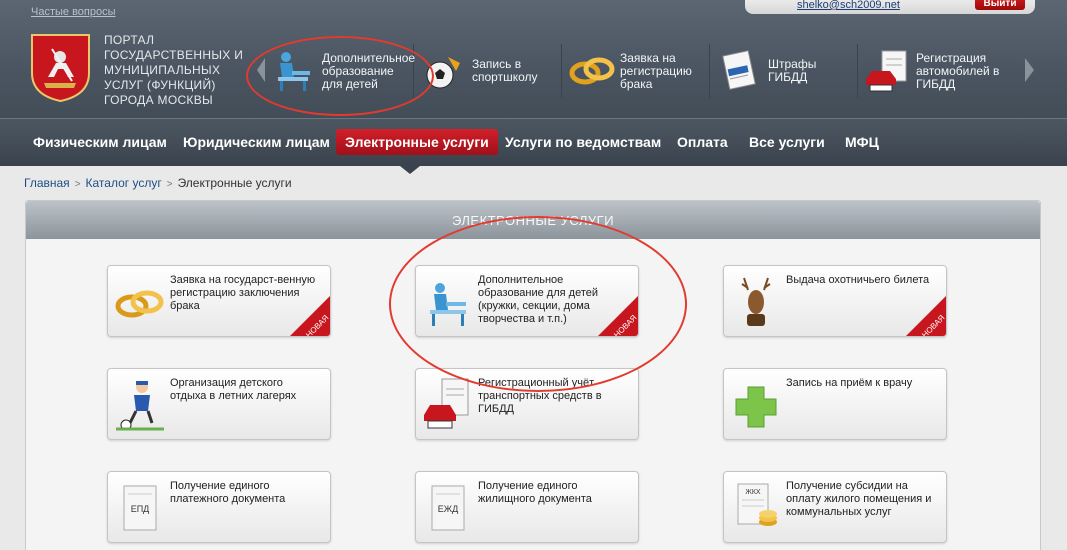  What do you see at coordinates (756, 301) in the screenshot?
I see `deer-head-icon` at bounding box center [756, 301].